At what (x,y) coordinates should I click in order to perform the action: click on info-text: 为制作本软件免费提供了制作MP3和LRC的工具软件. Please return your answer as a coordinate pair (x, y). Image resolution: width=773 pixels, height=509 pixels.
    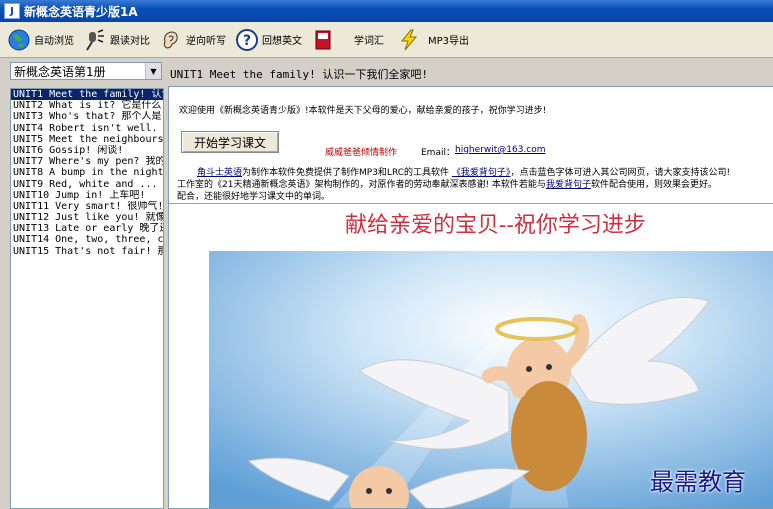
    Looking at the image, I should click on (346, 173).